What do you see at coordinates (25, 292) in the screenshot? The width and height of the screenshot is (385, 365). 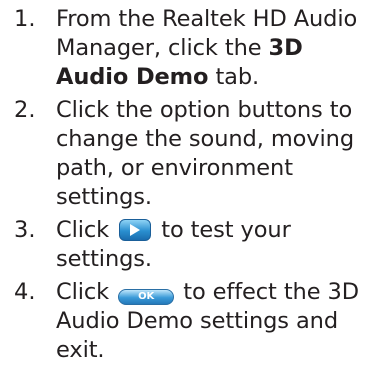 I see `step-number: 4.` at bounding box center [25, 292].